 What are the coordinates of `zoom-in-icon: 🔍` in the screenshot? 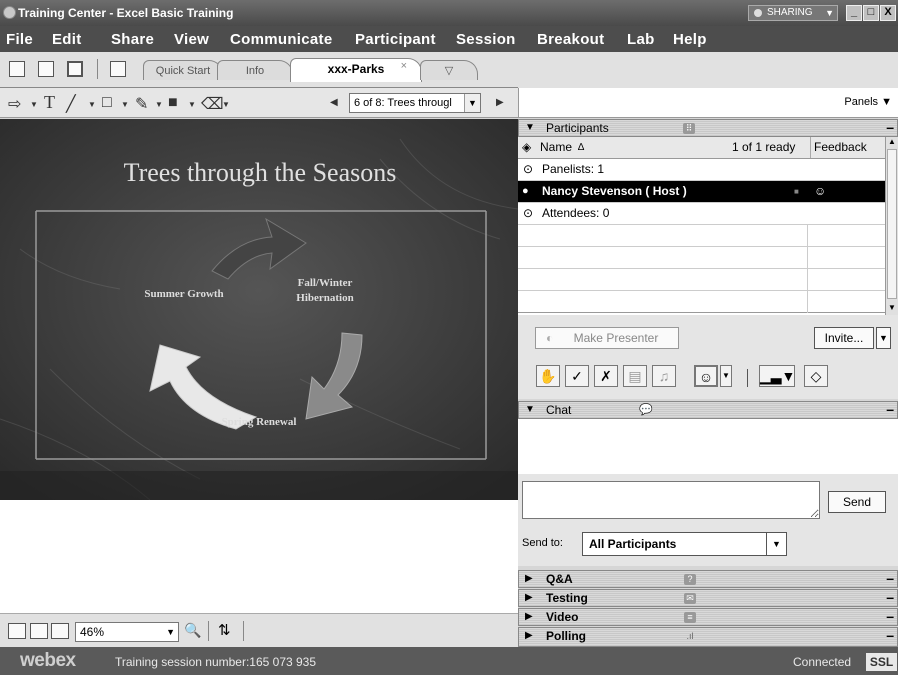 It's located at (192, 630).